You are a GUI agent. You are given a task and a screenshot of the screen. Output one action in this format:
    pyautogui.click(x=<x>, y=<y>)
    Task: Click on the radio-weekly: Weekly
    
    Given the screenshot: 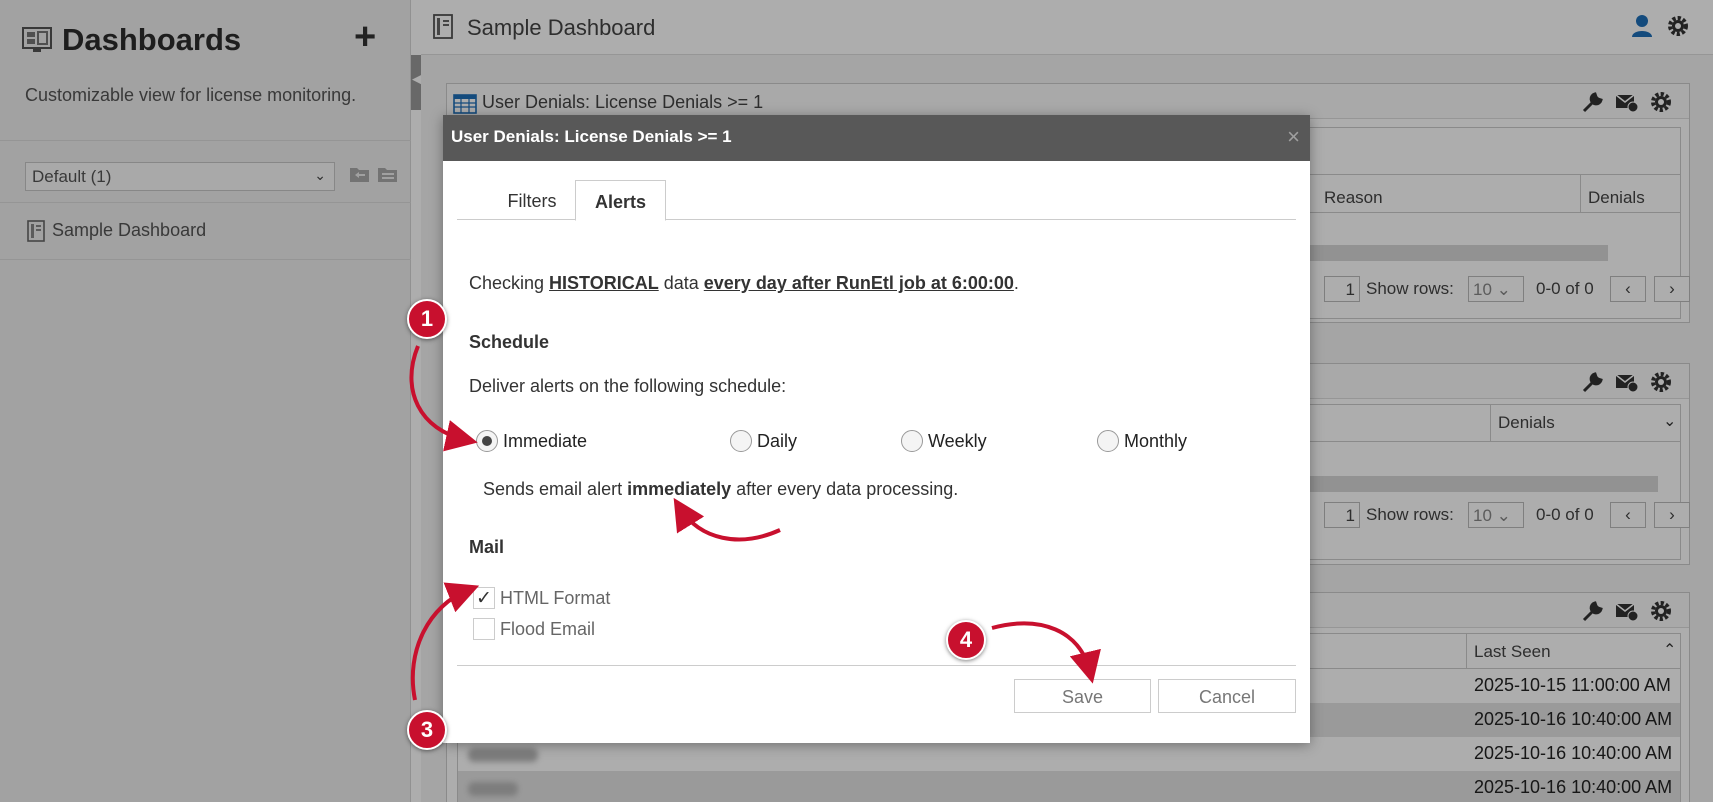 What is the action you would take?
    pyautogui.click(x=956, y=442)
    